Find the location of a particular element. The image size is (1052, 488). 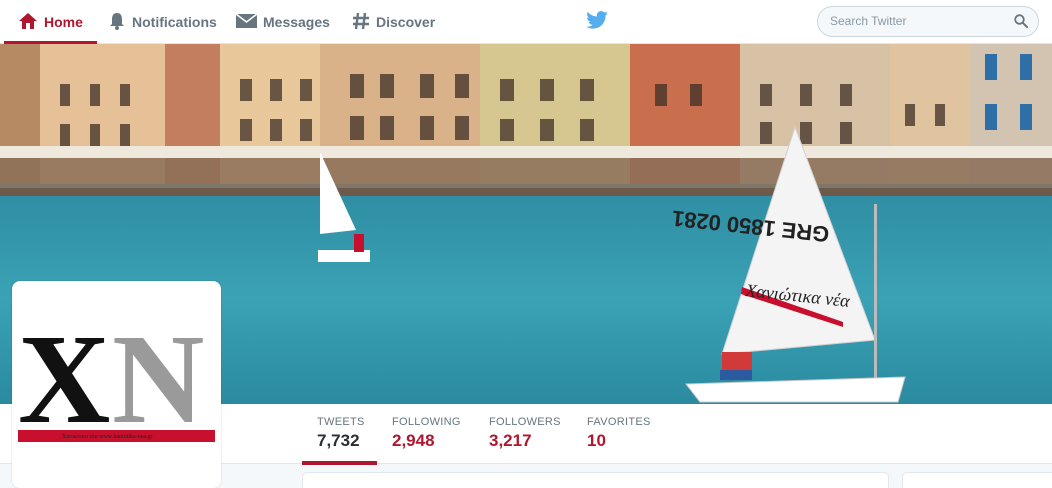

stat-tweets: TWEETS 7,732 is located at coordinates (341, 433).